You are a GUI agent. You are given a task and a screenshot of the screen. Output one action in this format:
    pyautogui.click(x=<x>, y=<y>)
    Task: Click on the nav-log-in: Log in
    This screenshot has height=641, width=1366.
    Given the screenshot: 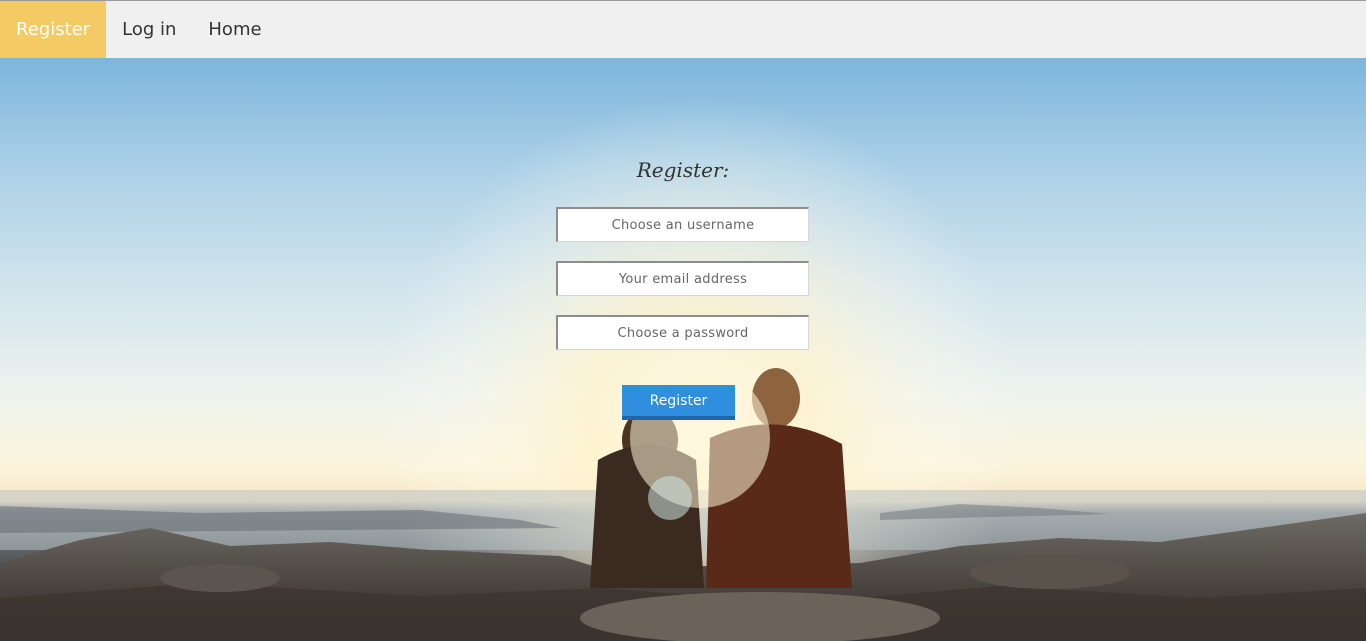 What is the action you would take?
    pyautogui.click(x=149, y=29)
    